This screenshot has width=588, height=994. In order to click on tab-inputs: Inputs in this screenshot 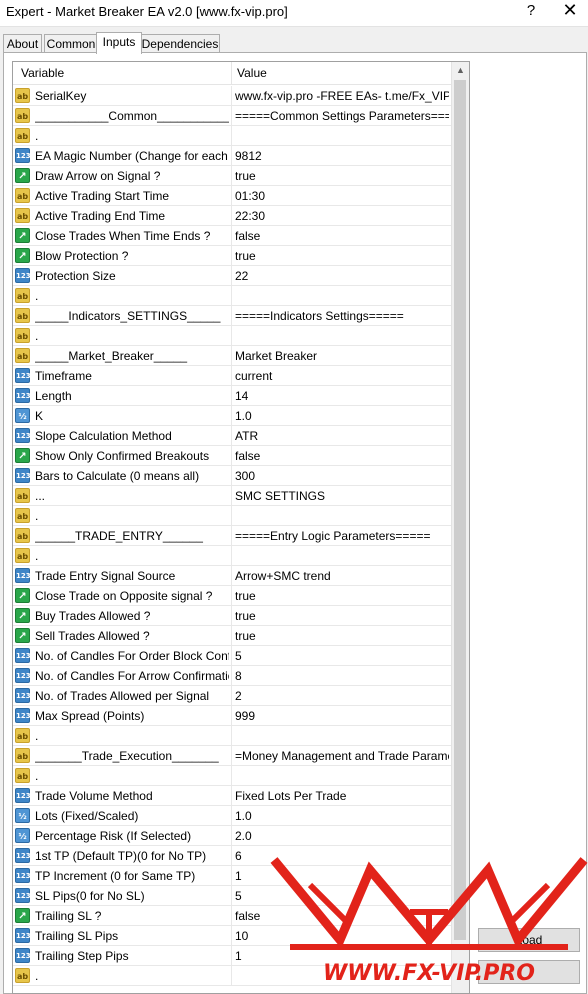, I will do `click(119, 43)`.